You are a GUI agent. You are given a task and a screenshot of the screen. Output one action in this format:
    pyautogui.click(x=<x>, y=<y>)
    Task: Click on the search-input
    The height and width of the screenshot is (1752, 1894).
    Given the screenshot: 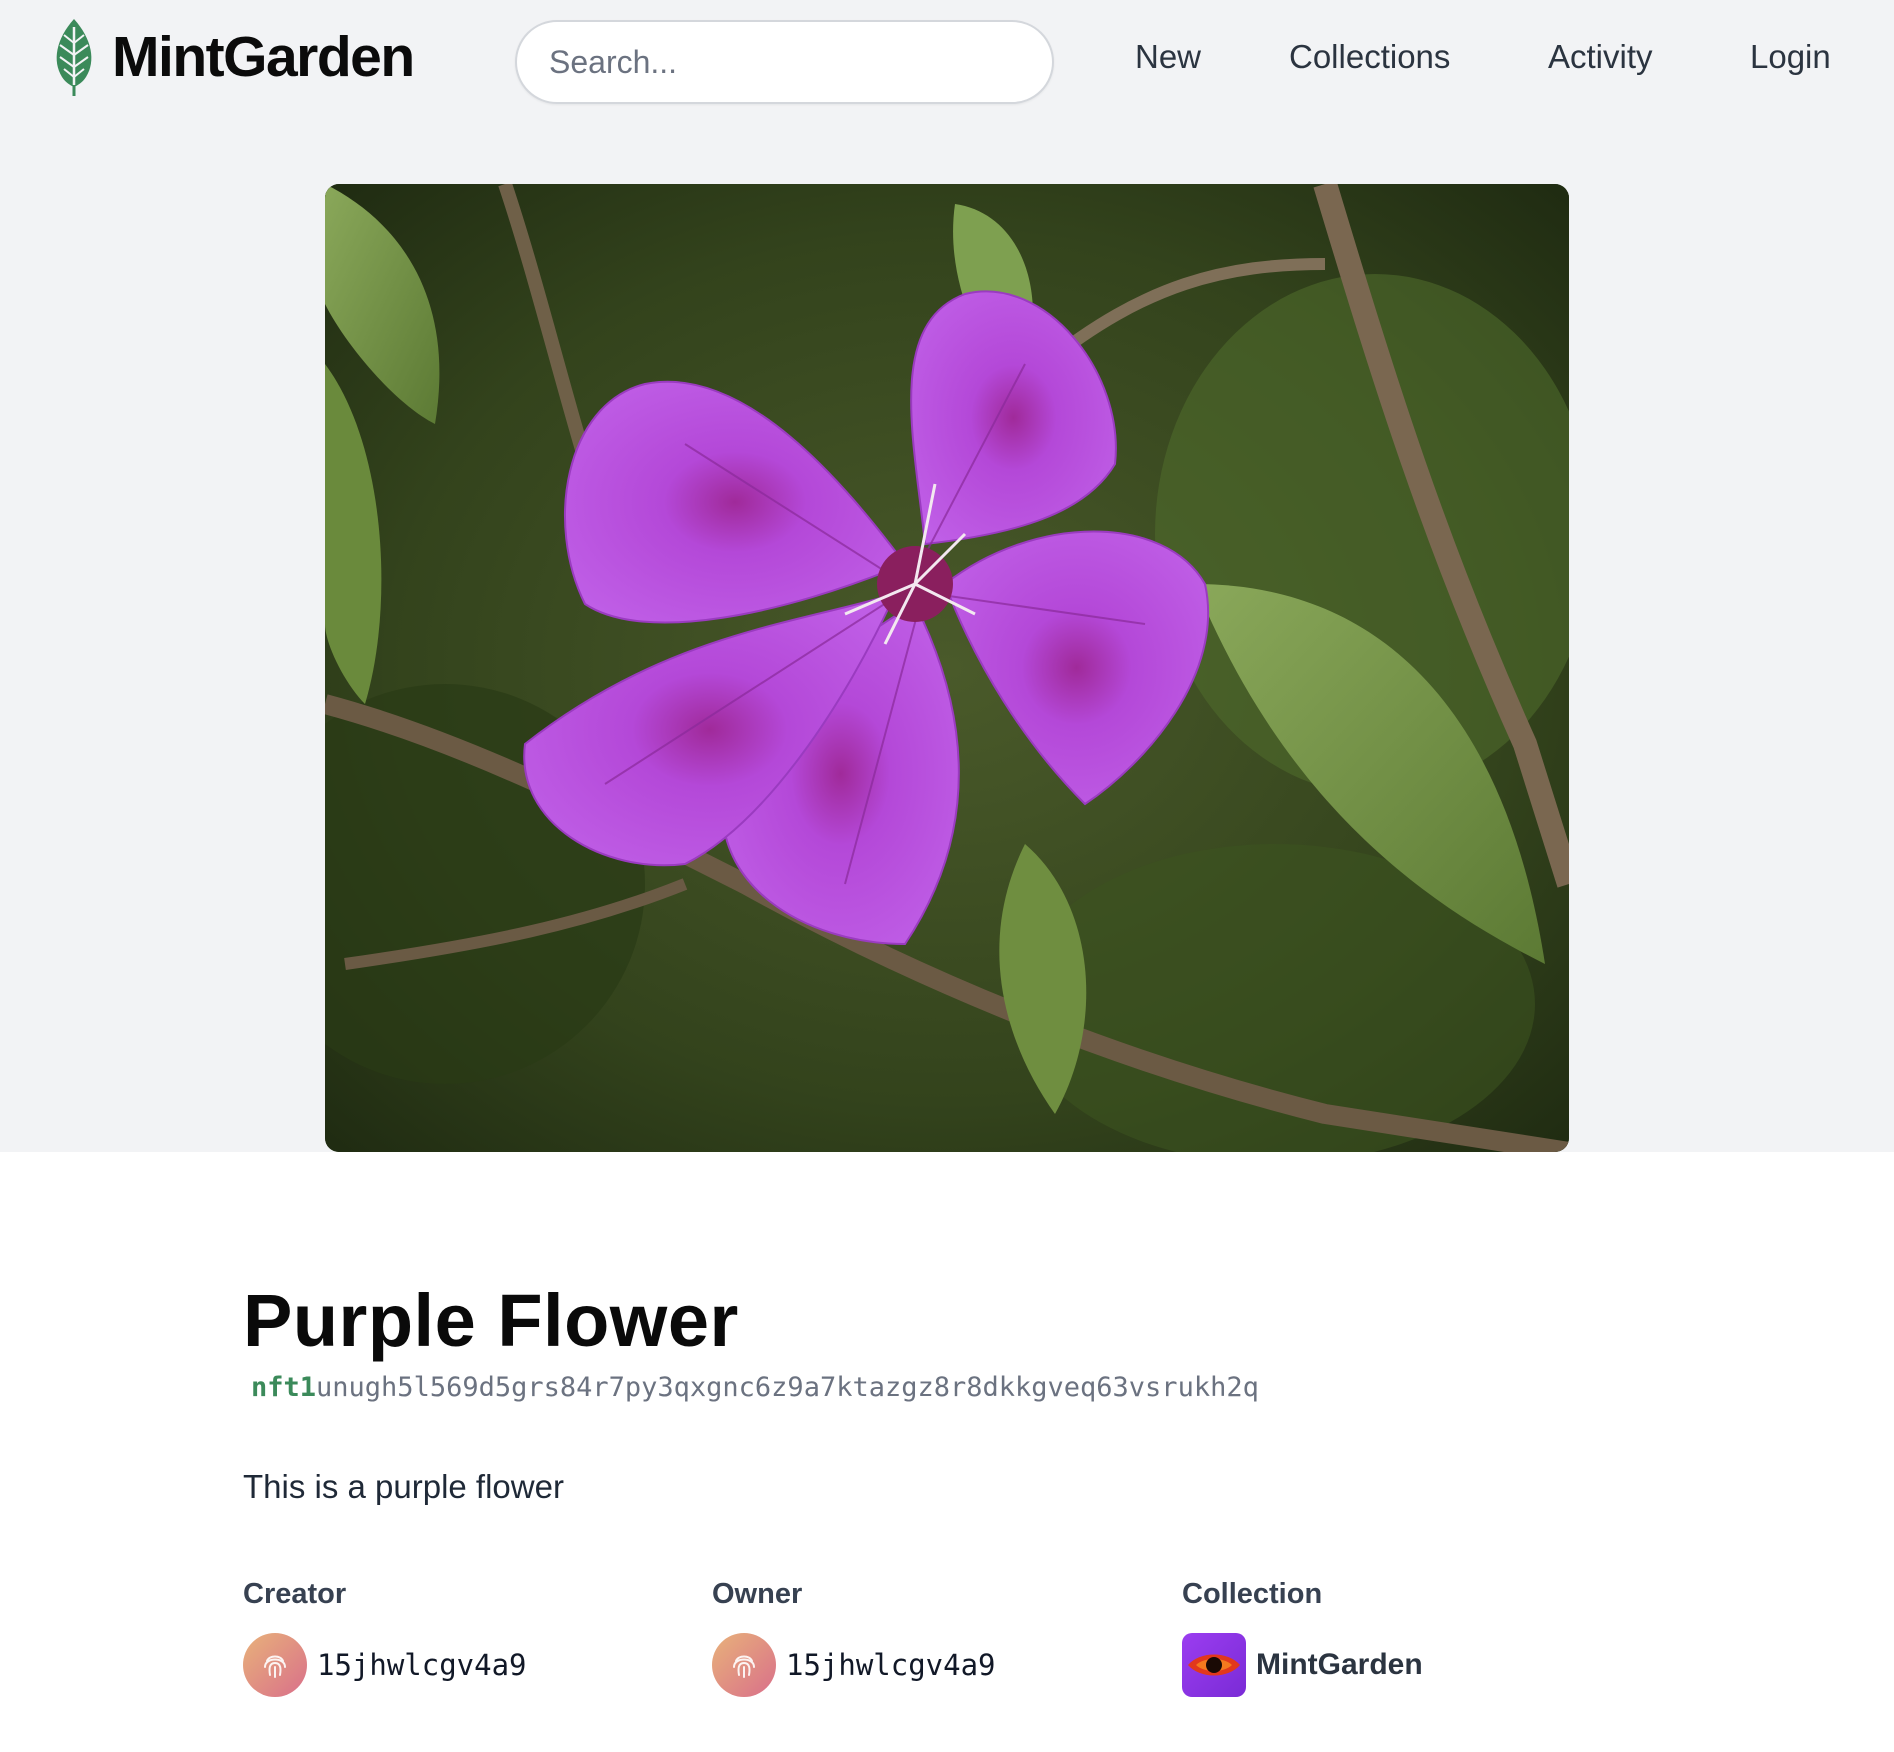 What is the action you would take?
    pyautogui.click(x=784, y=62)
    